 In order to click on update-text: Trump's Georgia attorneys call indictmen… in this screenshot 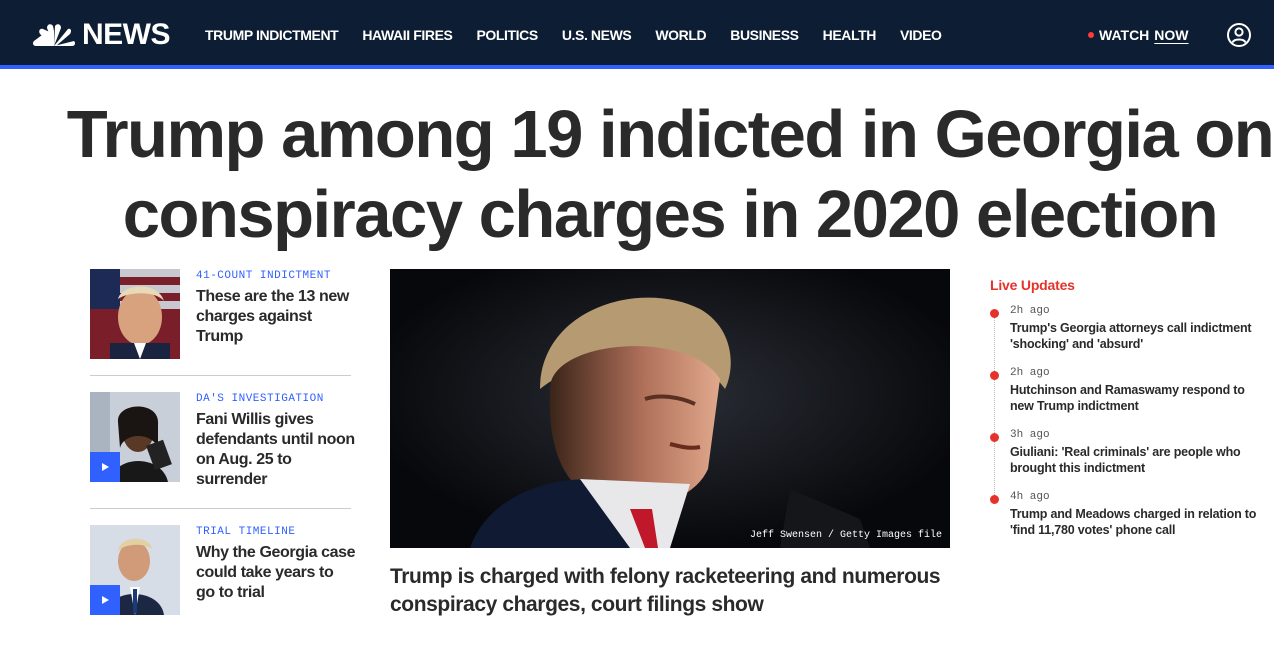, I will do `click(1135, 336)`.